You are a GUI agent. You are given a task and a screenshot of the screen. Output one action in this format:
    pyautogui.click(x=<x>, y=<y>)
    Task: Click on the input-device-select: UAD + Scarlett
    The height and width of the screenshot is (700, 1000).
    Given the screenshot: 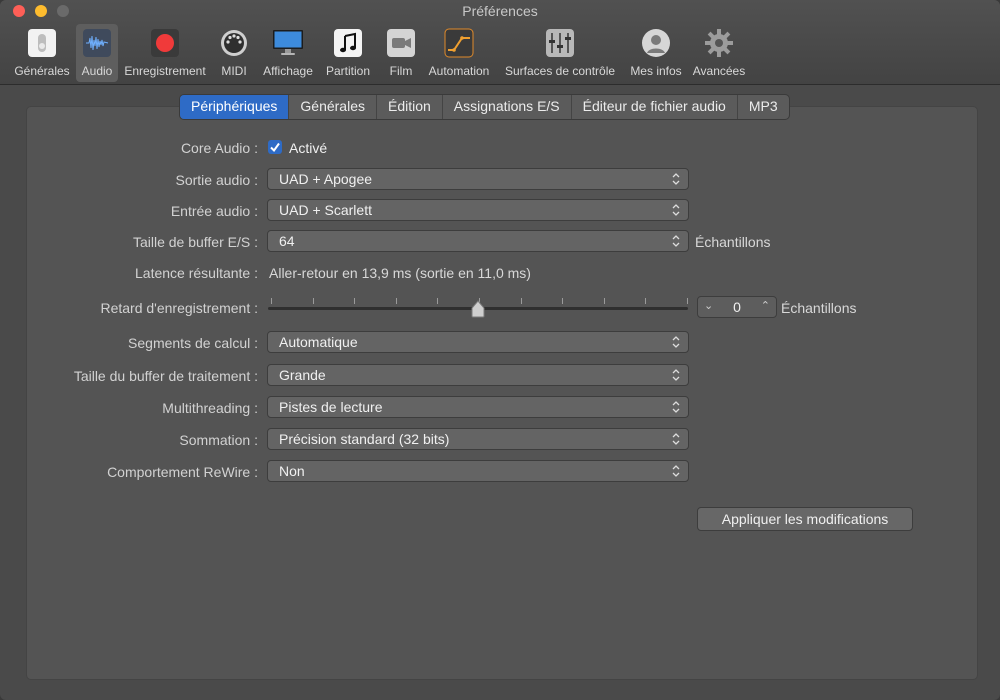 What is the action you would take?
    pyautogui.click(x=478, y=210)
    